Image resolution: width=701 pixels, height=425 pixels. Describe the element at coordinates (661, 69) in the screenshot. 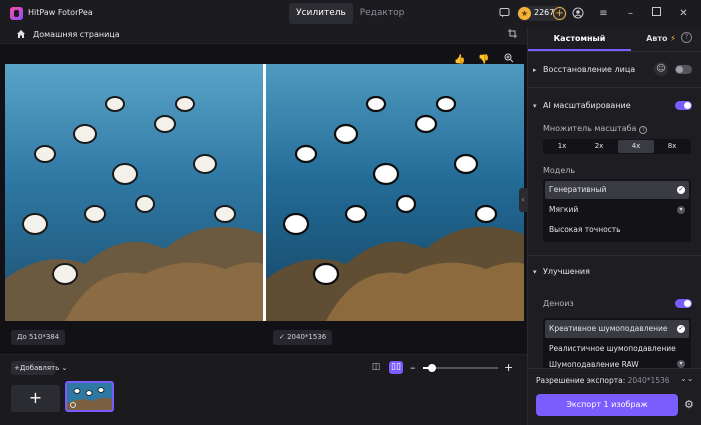

I see `face-icon: ☺` at that location.